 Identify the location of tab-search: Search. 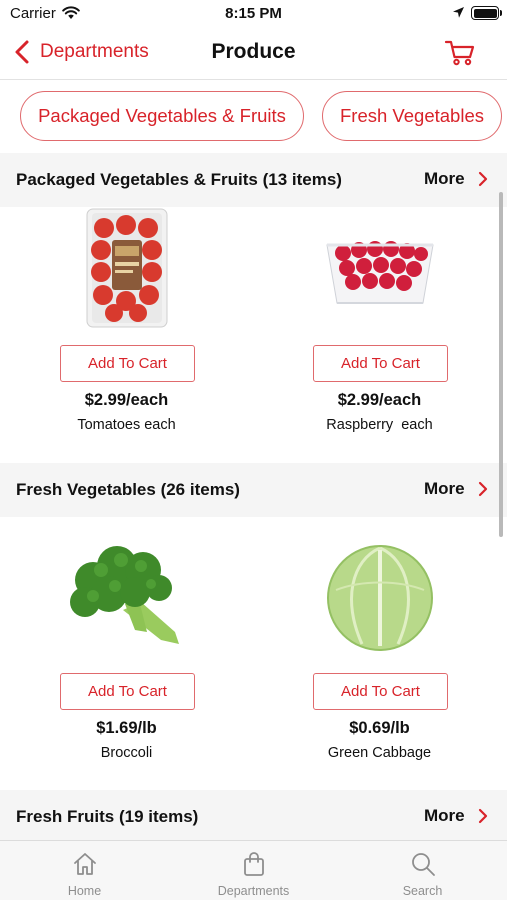
(422, 870).